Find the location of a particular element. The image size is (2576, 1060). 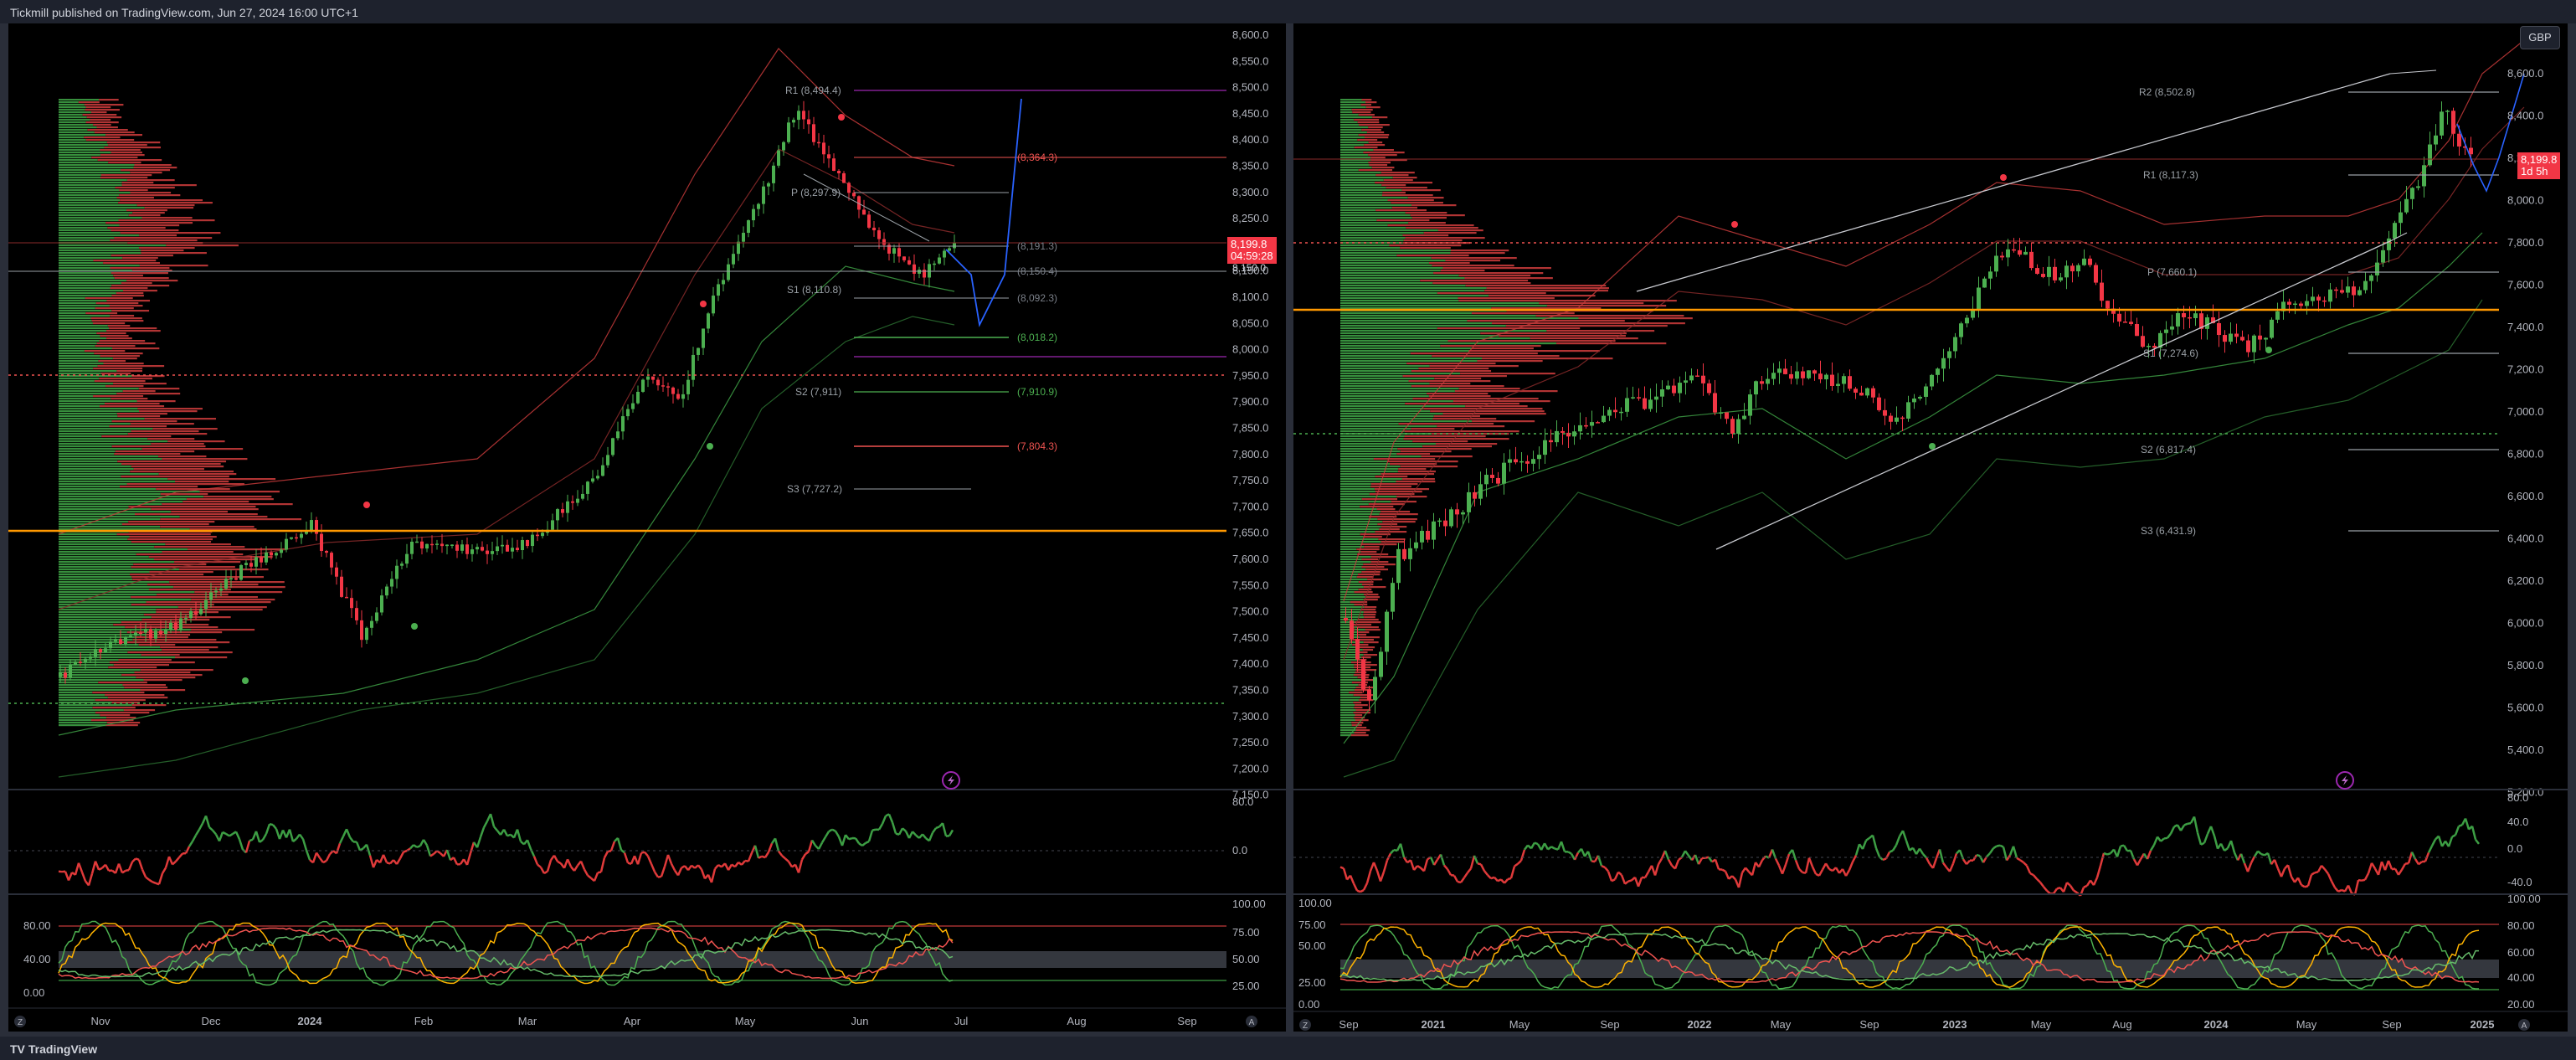

footer-bar: TV TradingView is located at coordinates (1288, 1048).